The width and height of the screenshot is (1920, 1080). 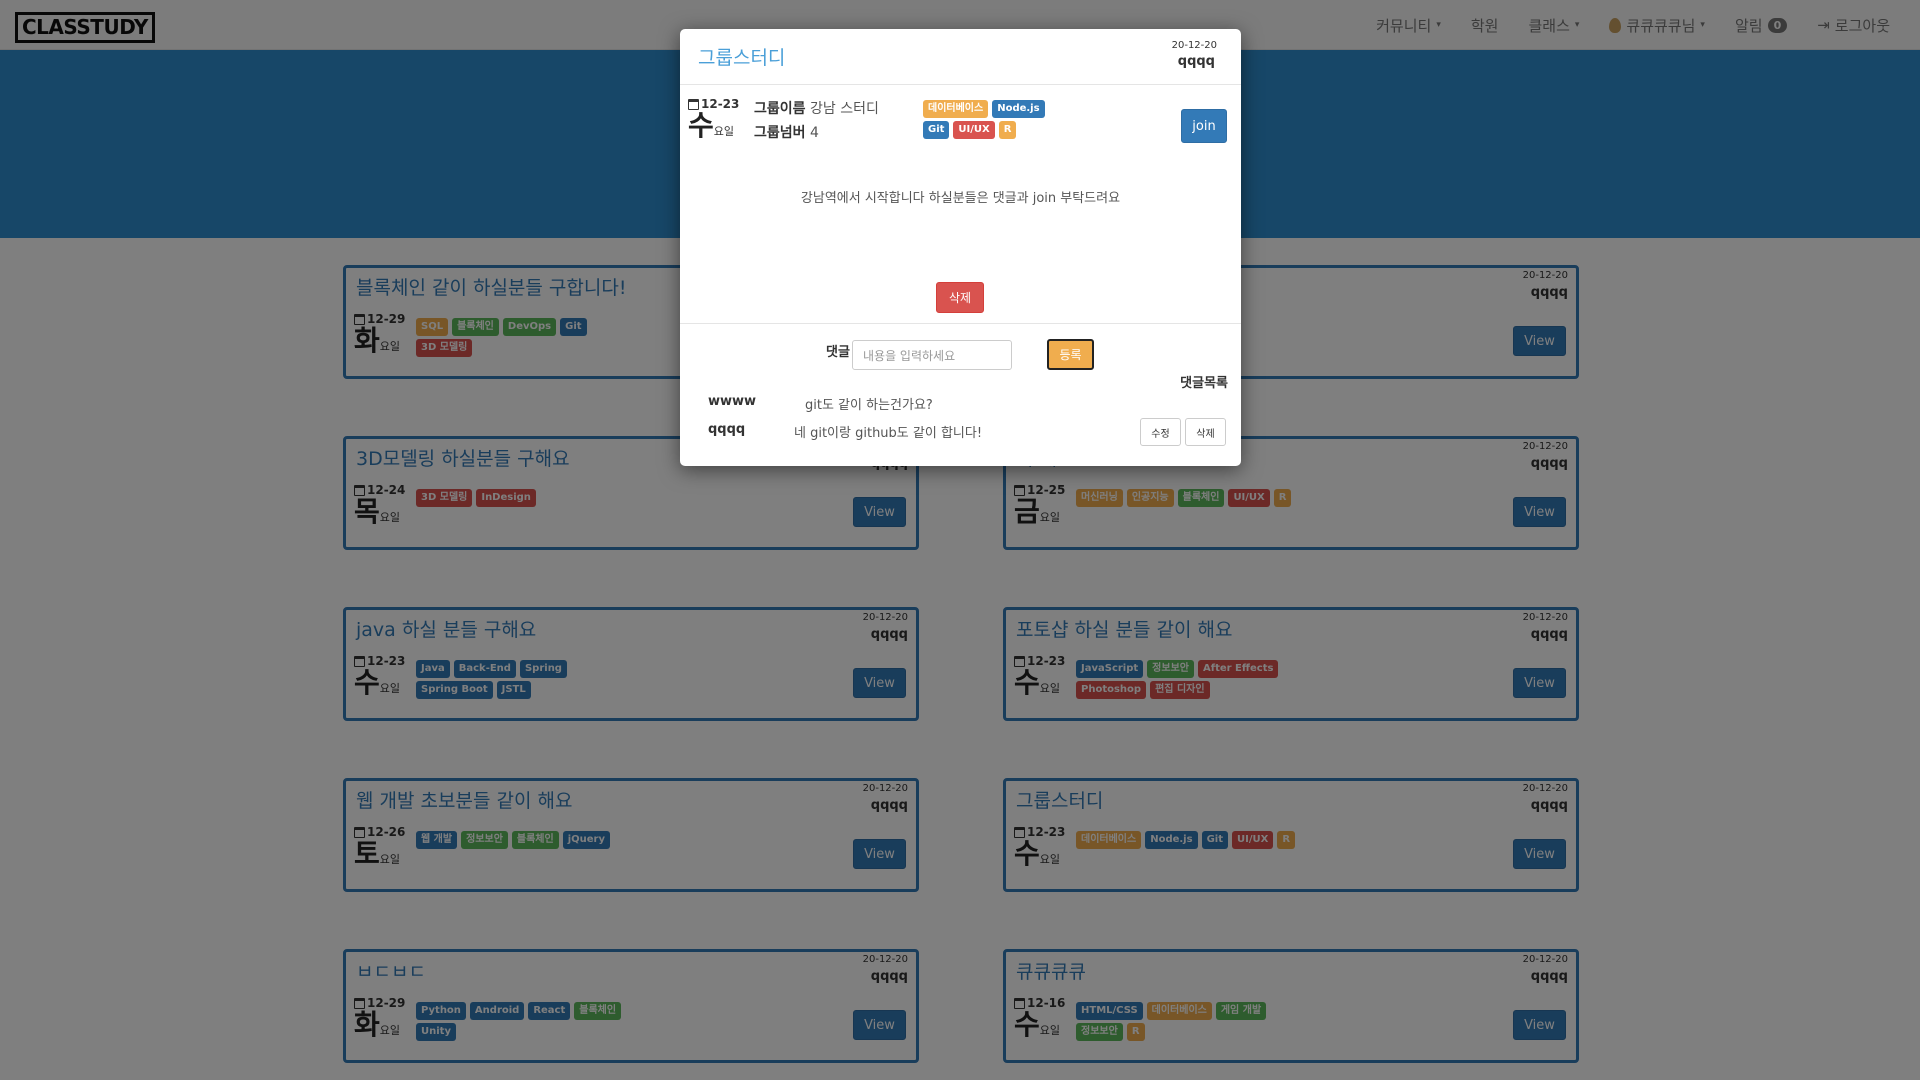 What do you see at coordinates (960, 57) in the screenshot?
I see `modal-header: 그룹스터디 20-12-20 qqqq` at bounding box center [960, 57].